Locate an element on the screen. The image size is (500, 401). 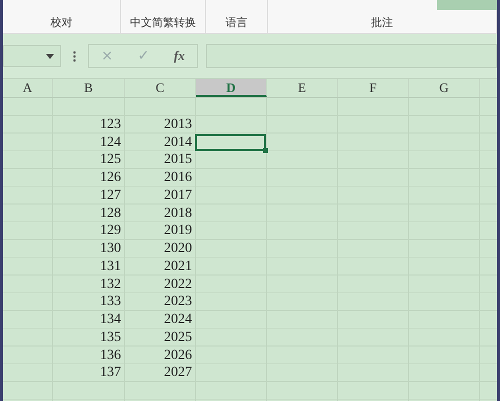
table-cell: 2026 is located at coordinates (178, 355).